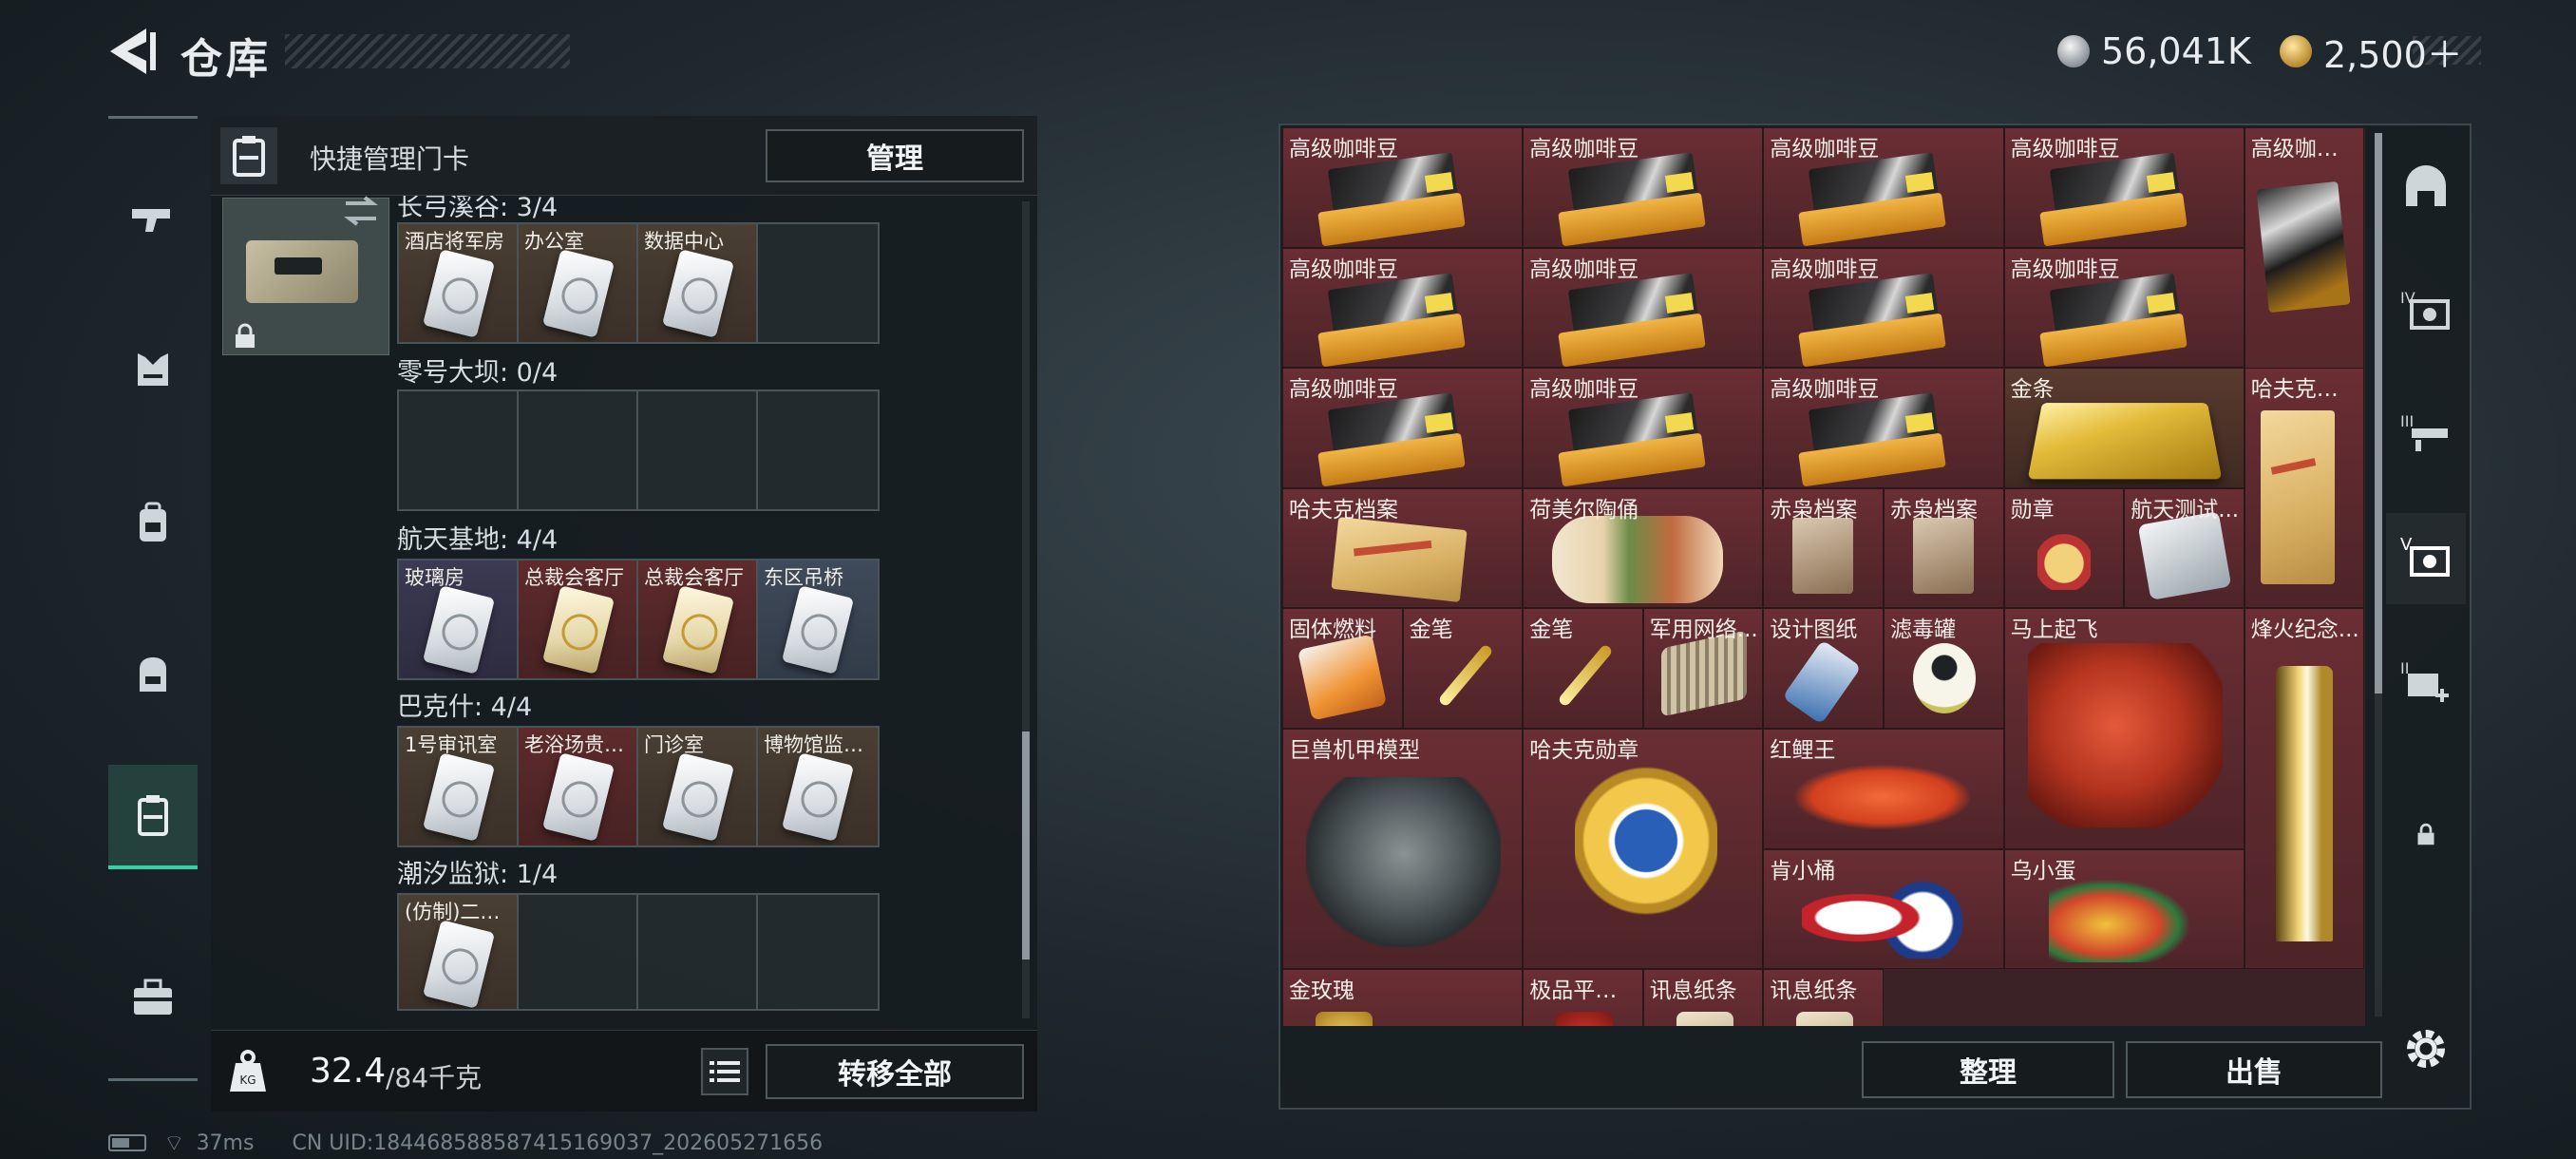 The width and height of the screenshot is (2576, 1159). I want to click on stash-item: 金玫瑰, so click(1403, 997).